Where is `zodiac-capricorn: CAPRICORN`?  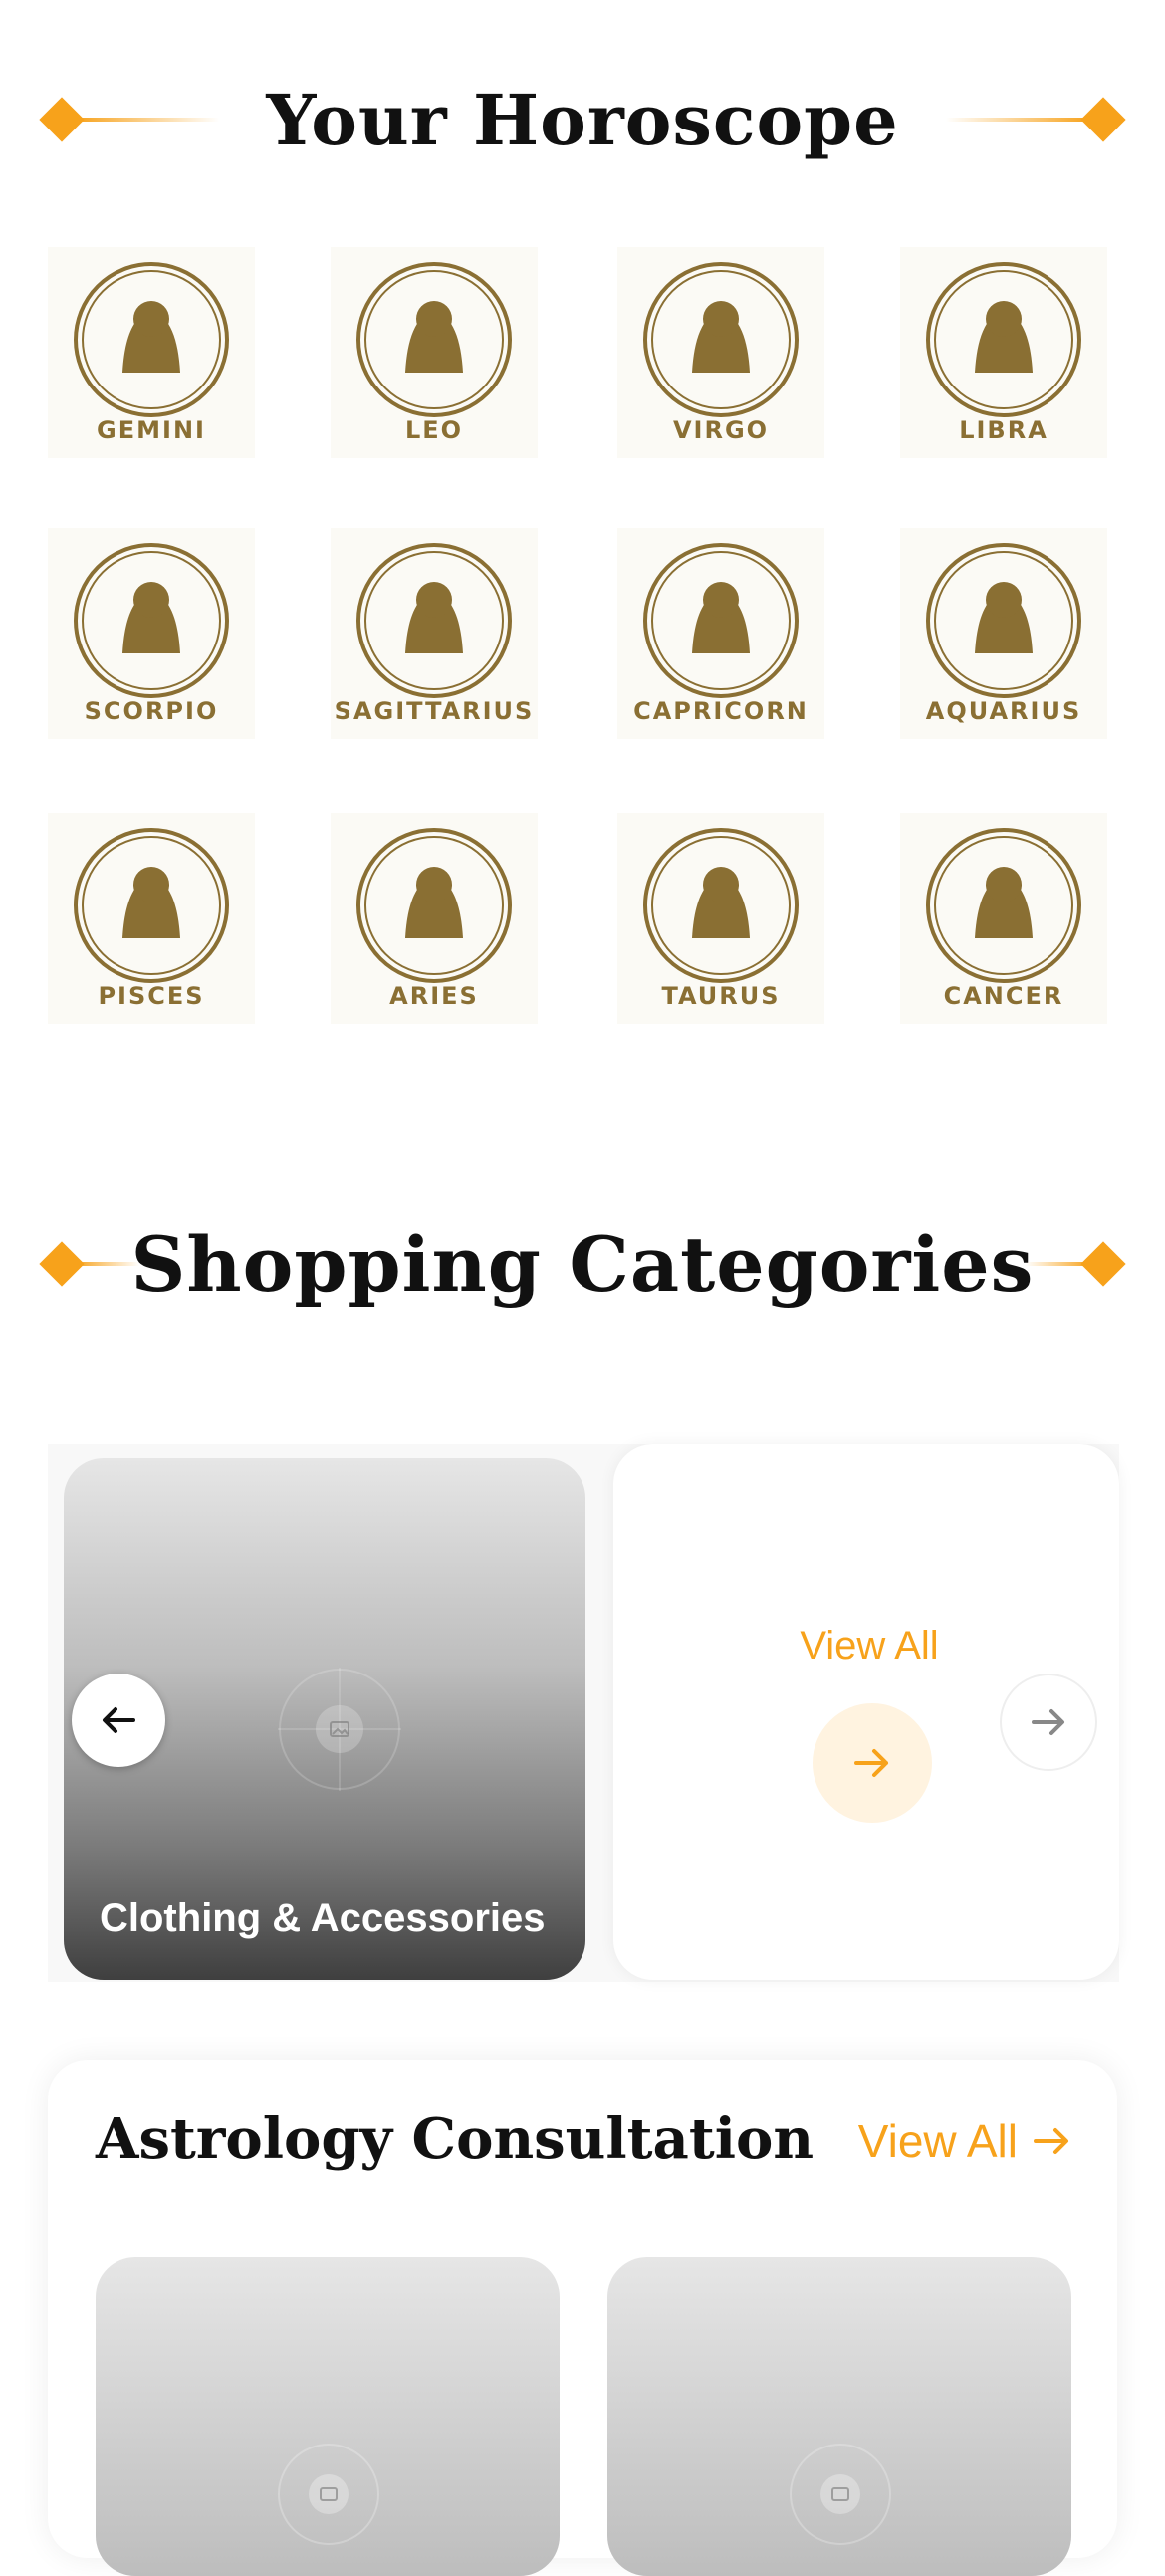 zodiac-capricorn: CAPRICORN is located at coordinates (720, 633).